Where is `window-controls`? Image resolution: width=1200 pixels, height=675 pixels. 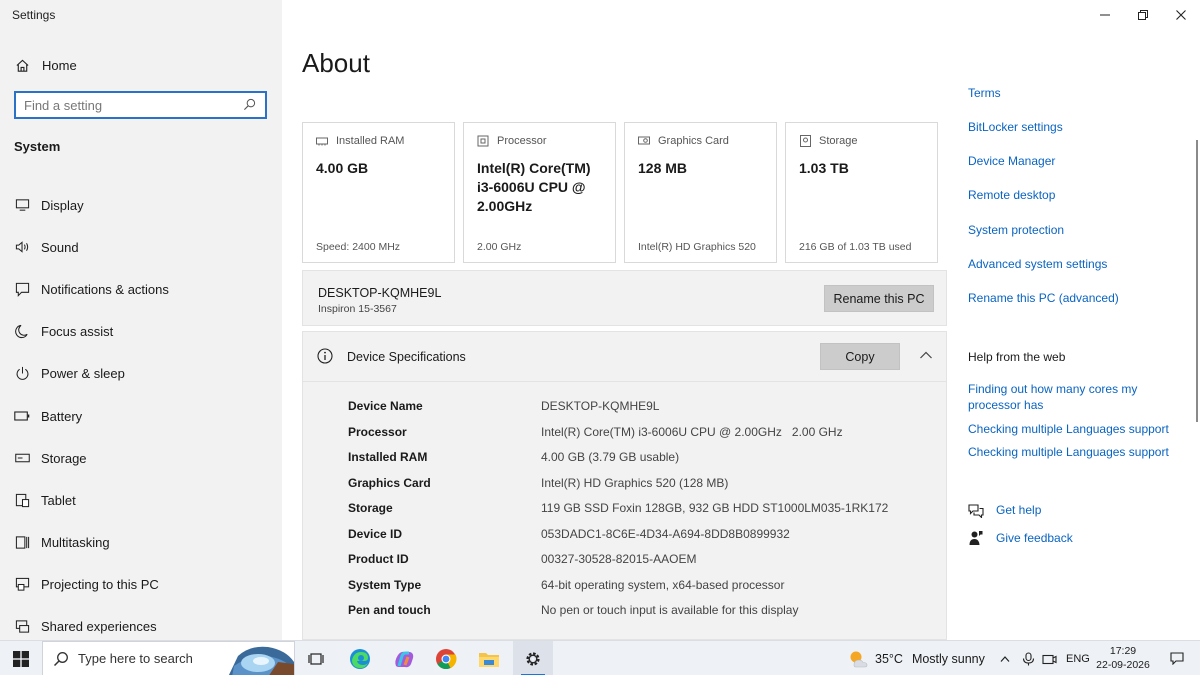 window-controls is located at coordinates (1143, 15).